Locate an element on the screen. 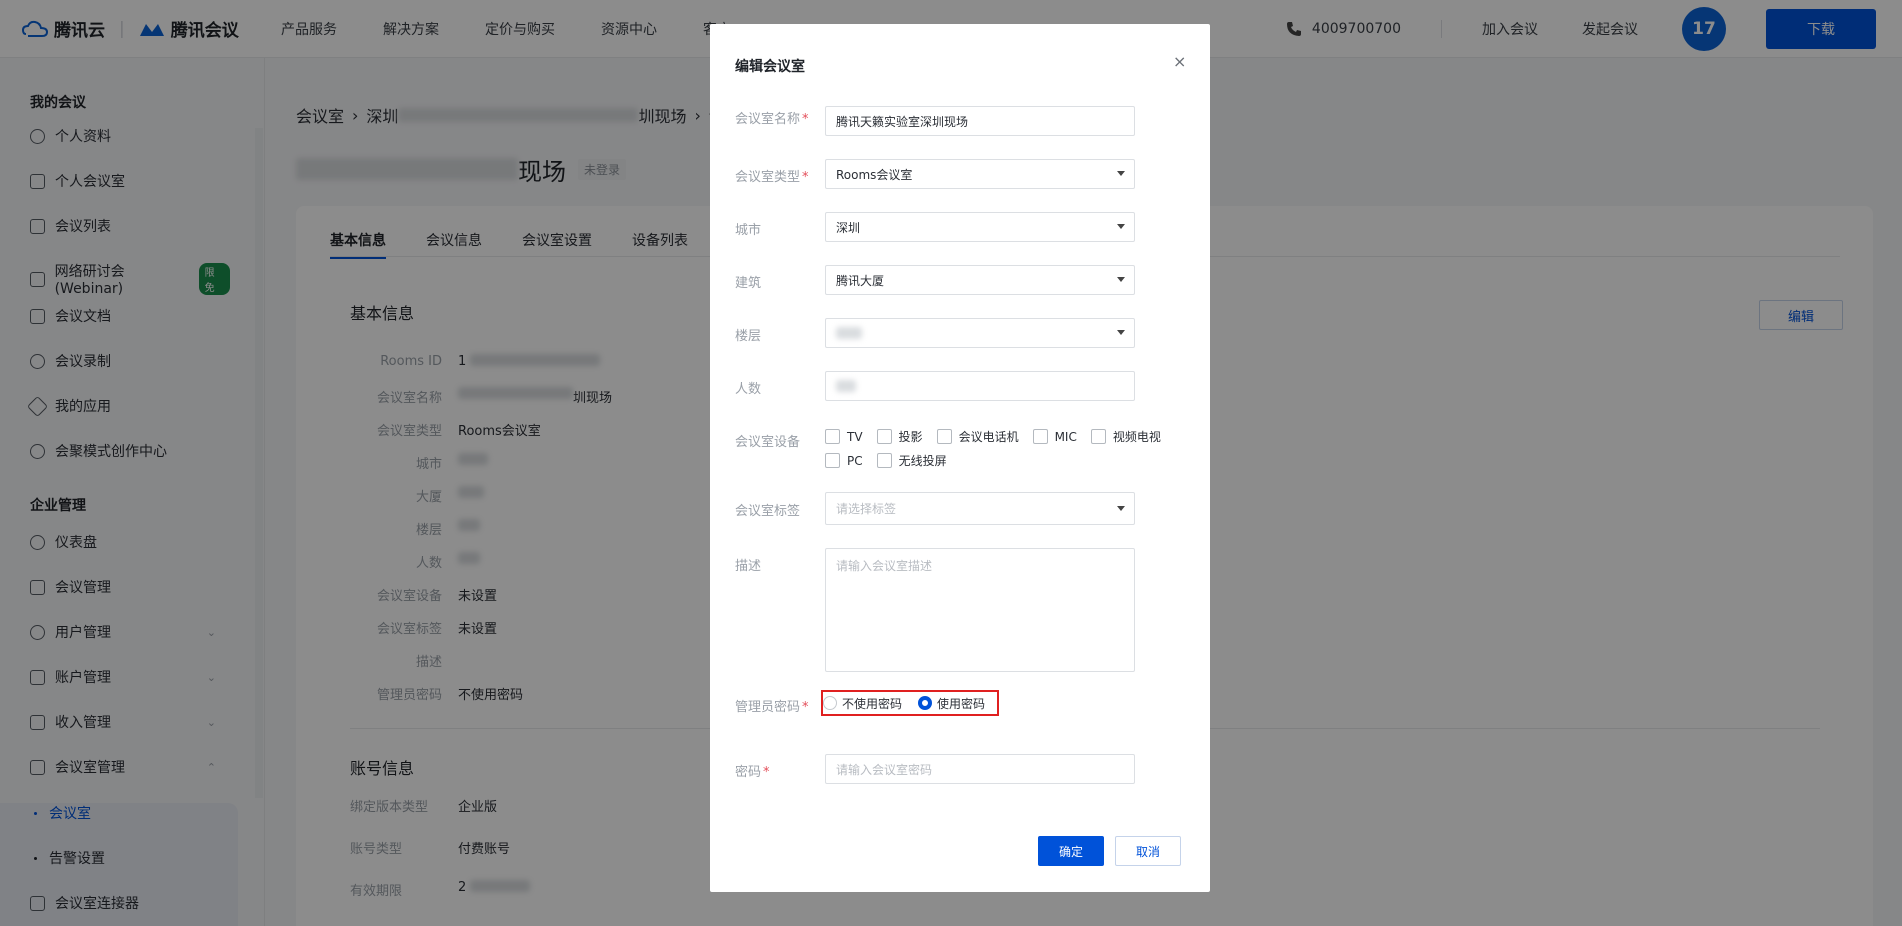  dialog-title: 编辑会议室 is located at coordinates (770, 67).